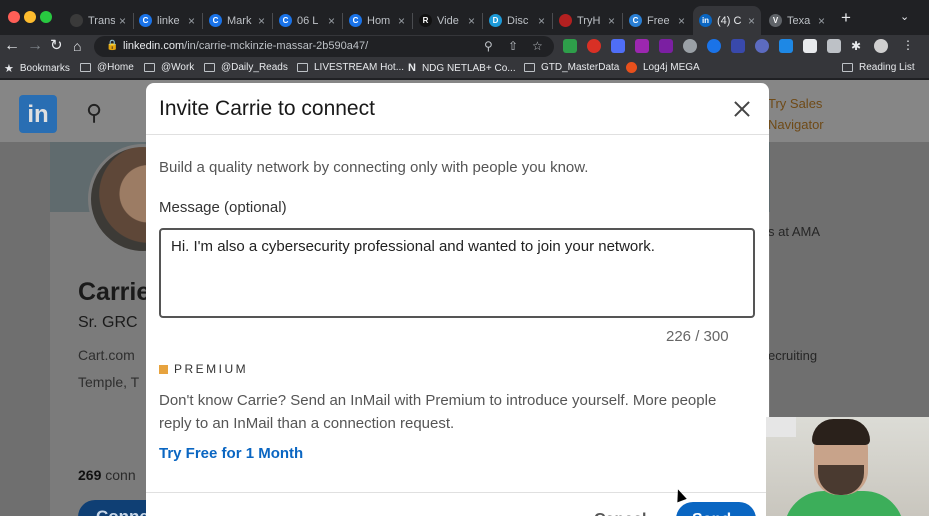 This screenshot has height=516, width=929. What do you see at coordinates (447, 20) in the screenshot?
I see `browser-tab: R Vide ×` at bounding box center [447, 20].